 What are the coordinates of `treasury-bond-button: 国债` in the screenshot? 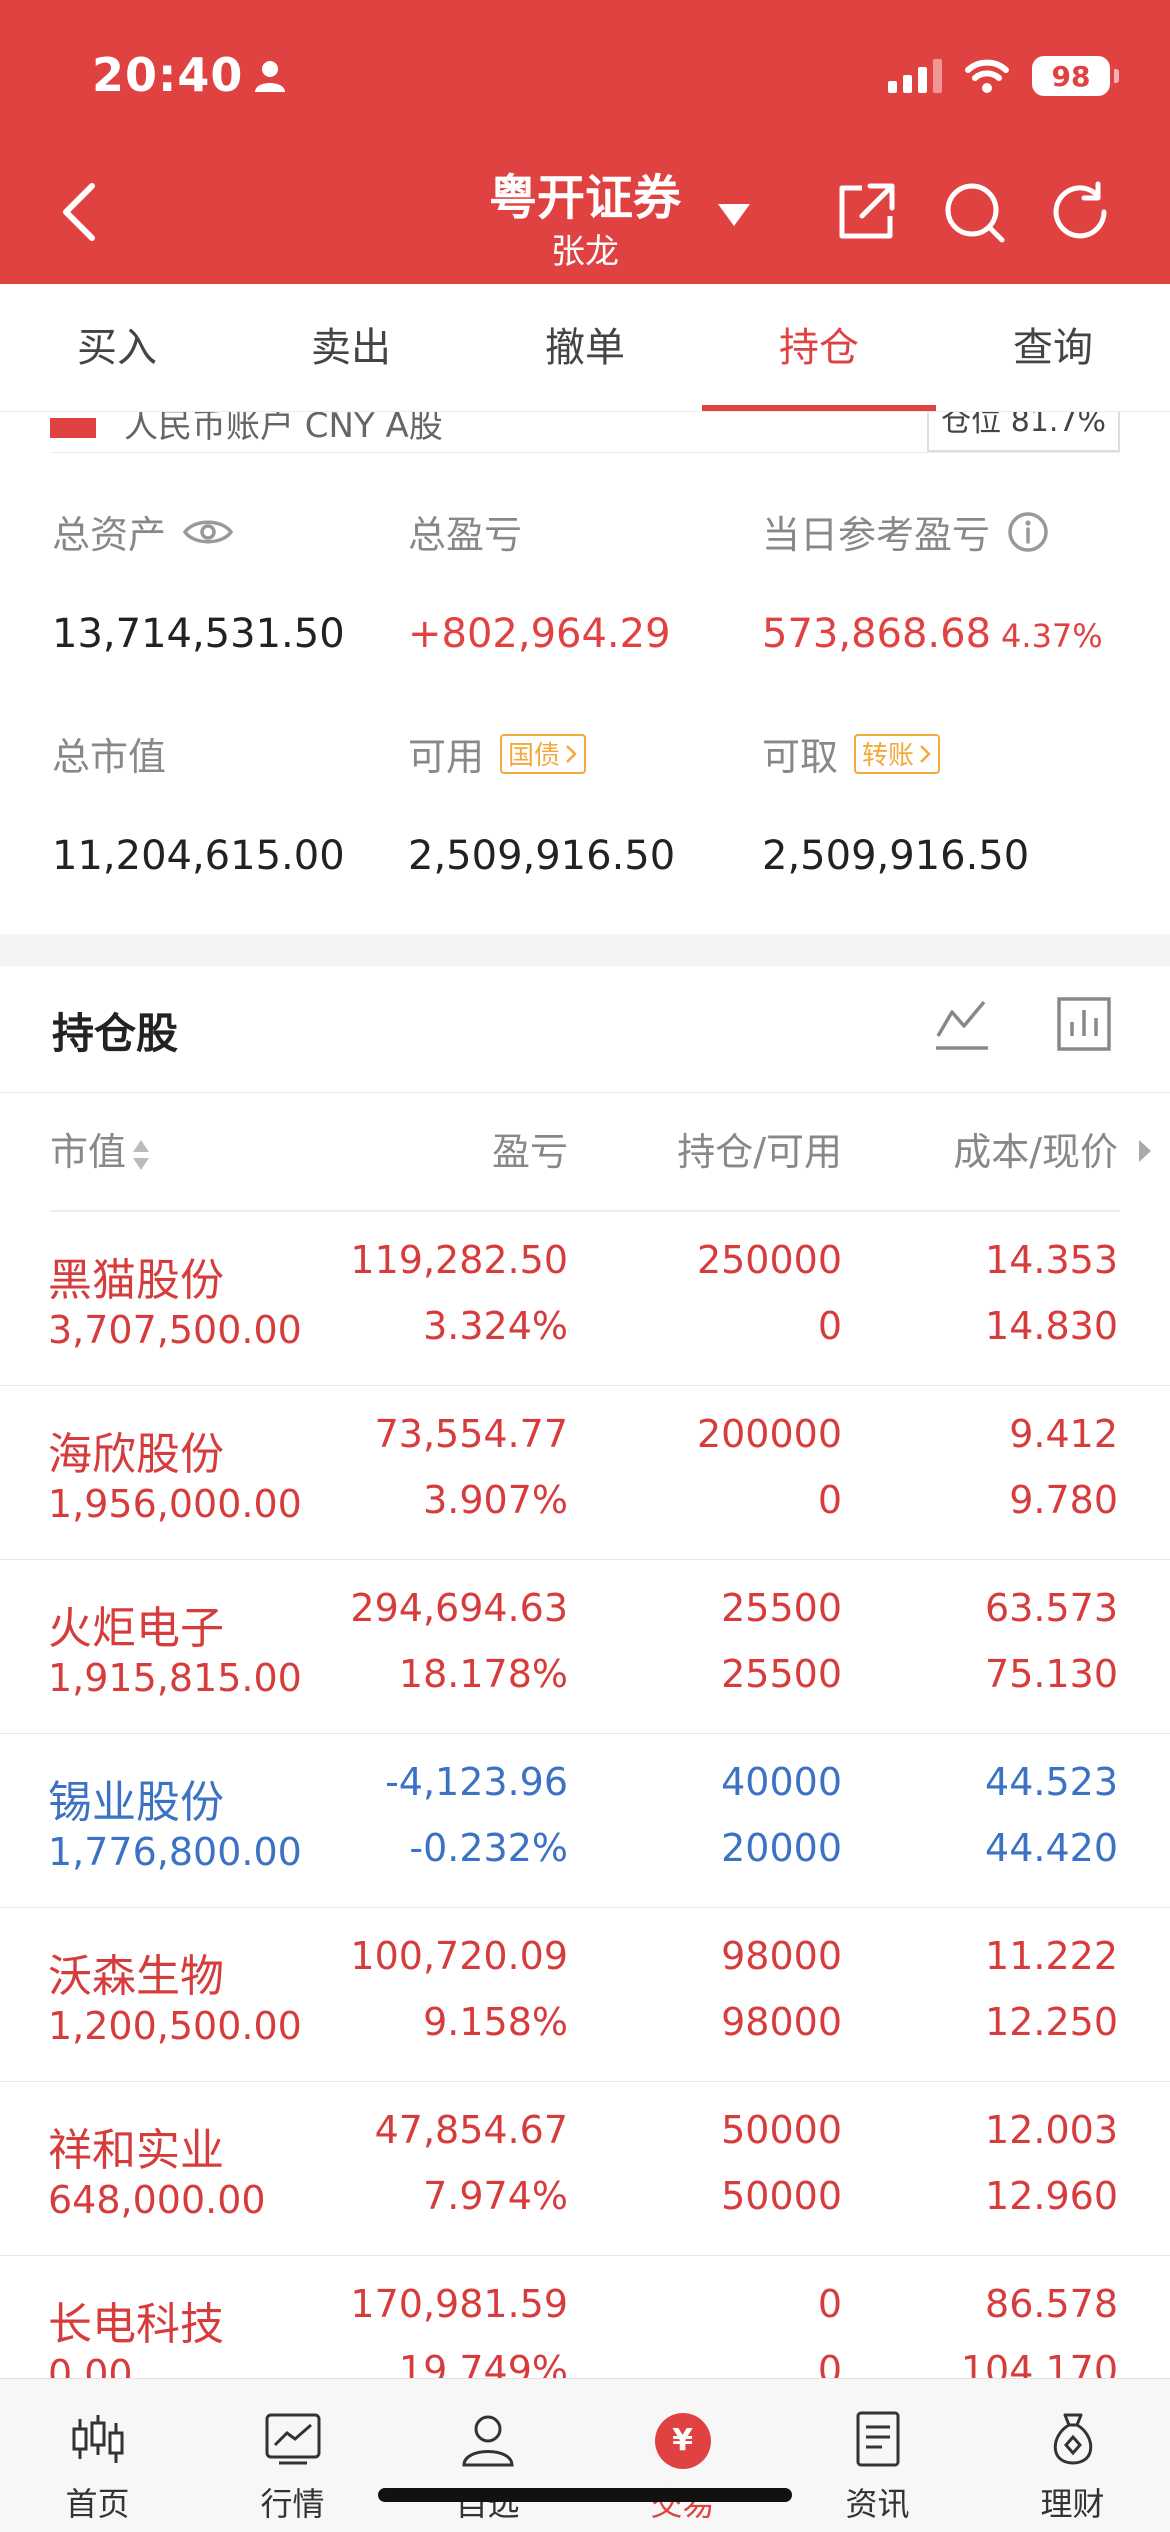 It's located at (543, 753).